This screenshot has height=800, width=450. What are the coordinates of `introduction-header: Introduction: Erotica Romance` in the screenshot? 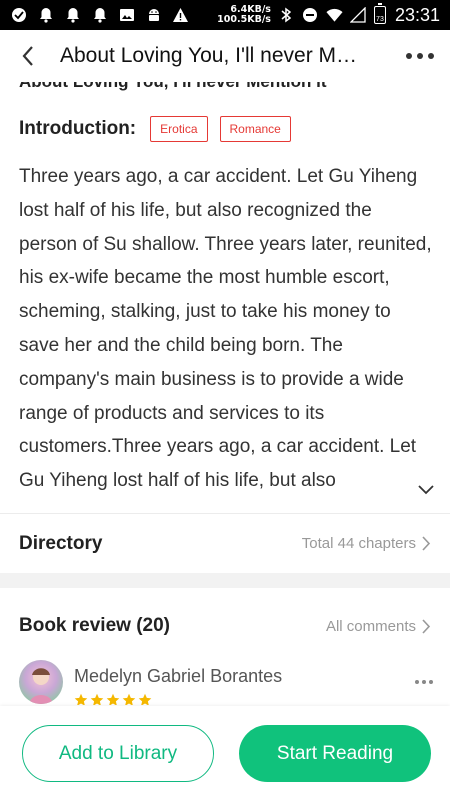 It's located at (155, 129).